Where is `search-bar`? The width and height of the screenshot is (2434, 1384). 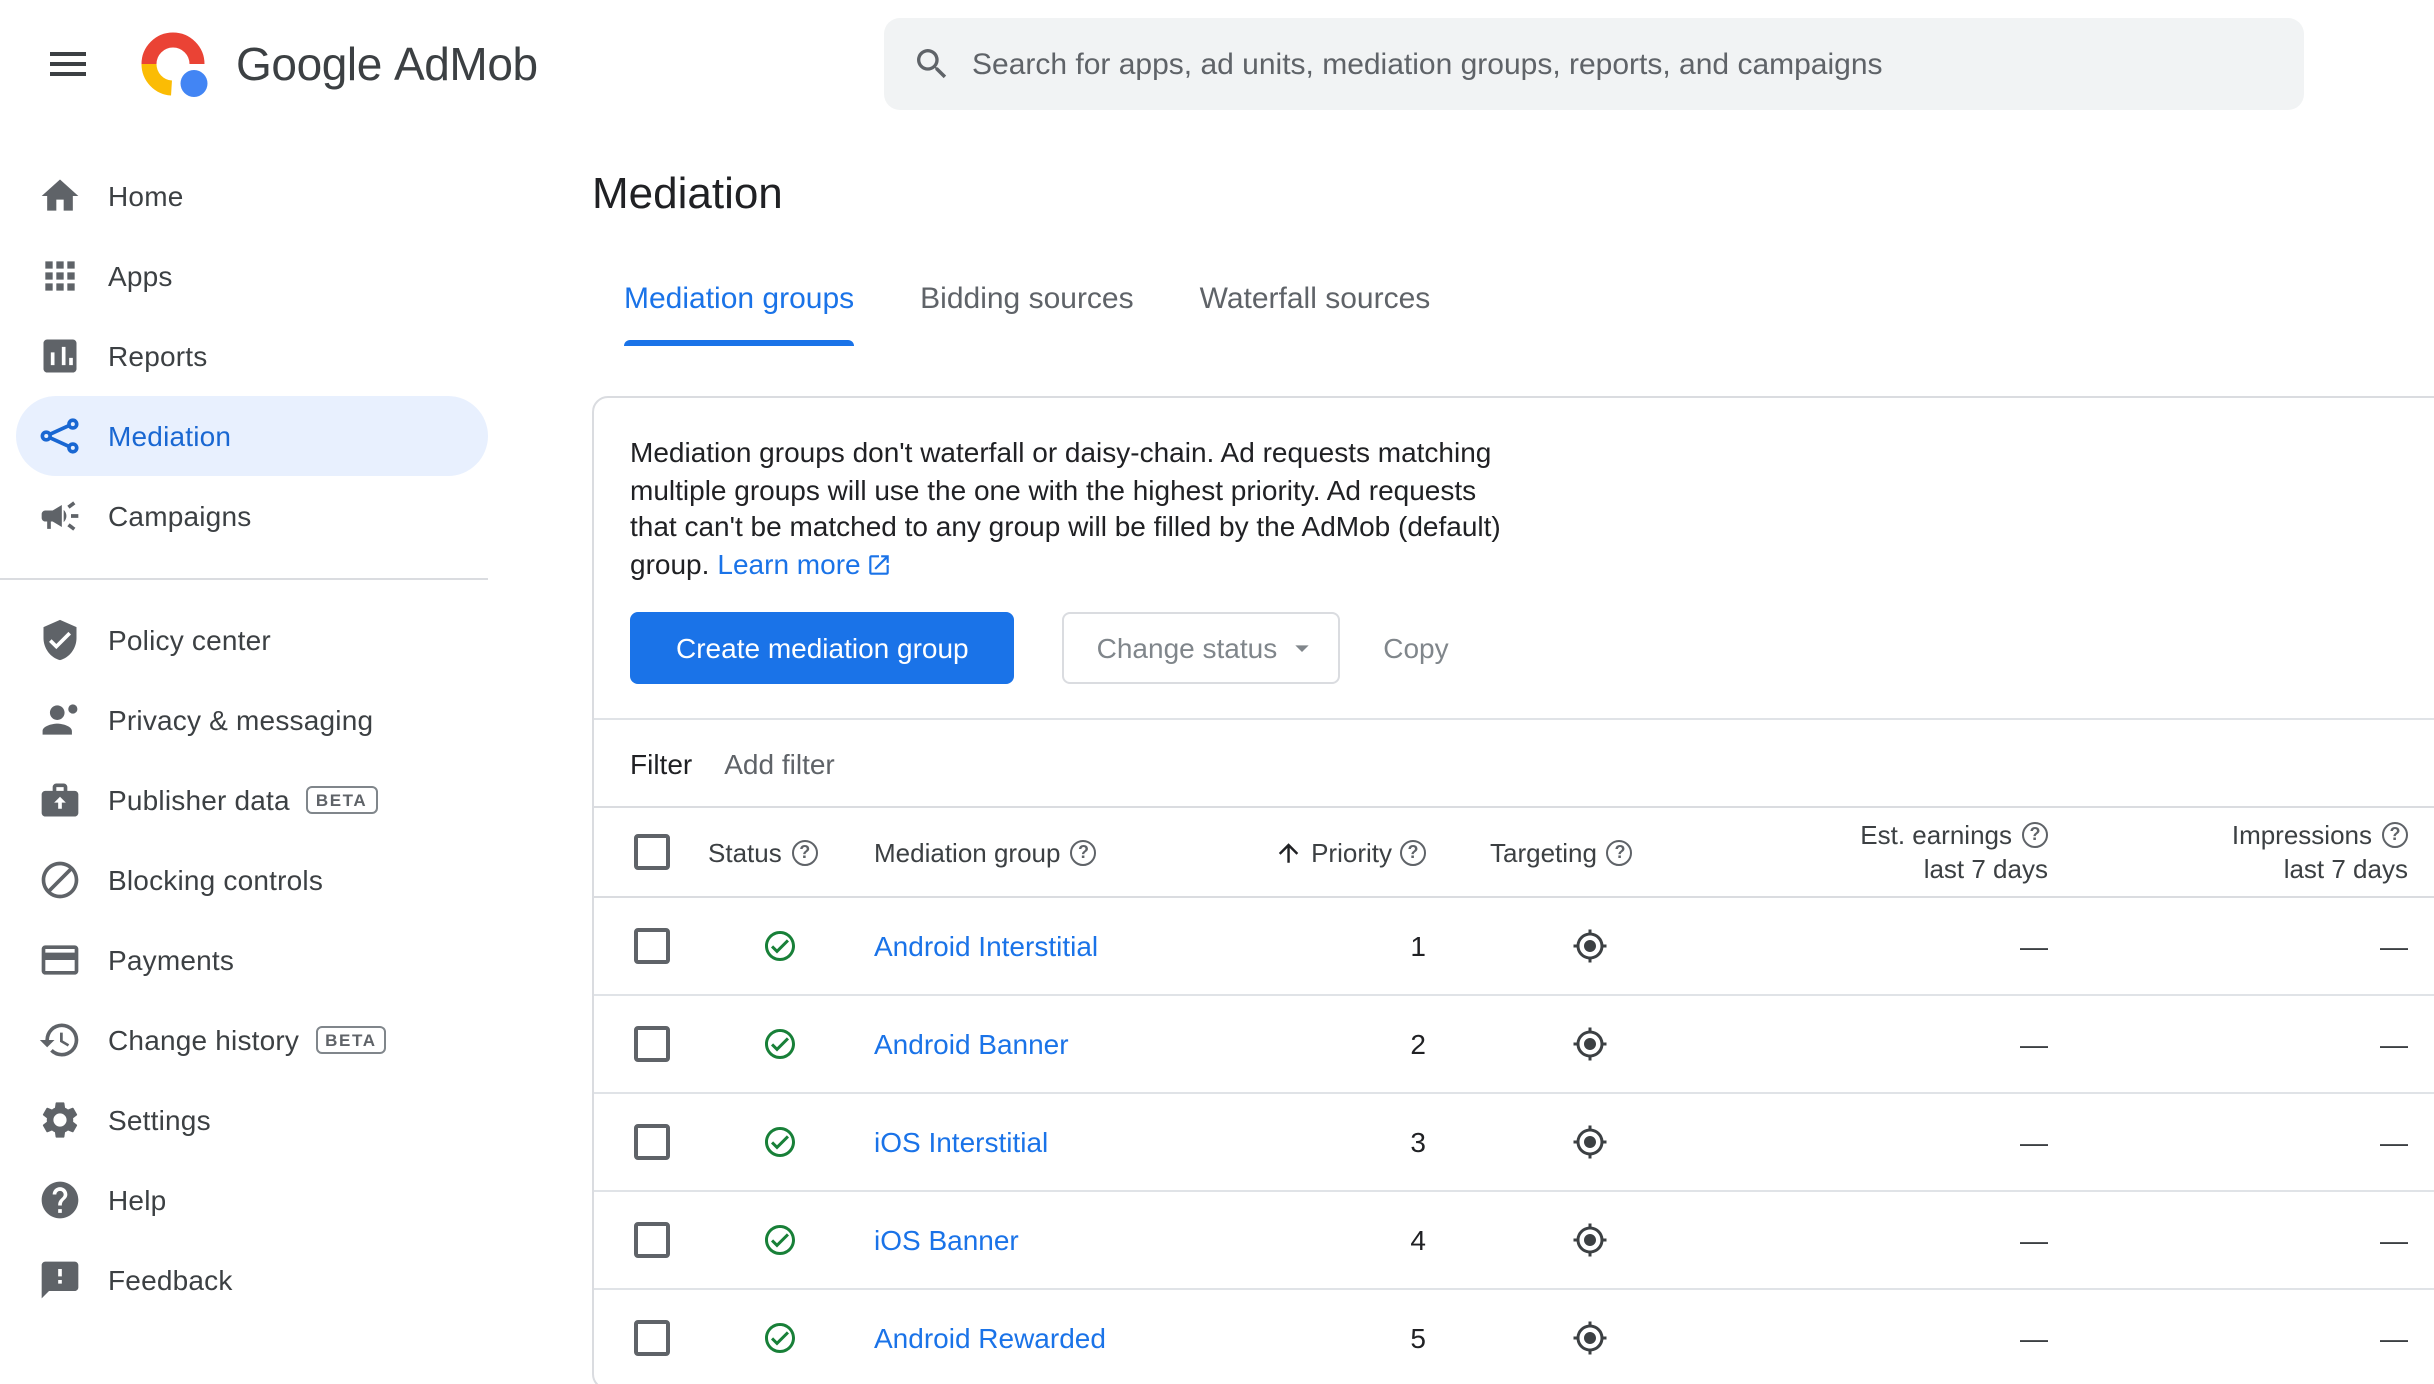
search-bar is located at coordinates (1594, 64).